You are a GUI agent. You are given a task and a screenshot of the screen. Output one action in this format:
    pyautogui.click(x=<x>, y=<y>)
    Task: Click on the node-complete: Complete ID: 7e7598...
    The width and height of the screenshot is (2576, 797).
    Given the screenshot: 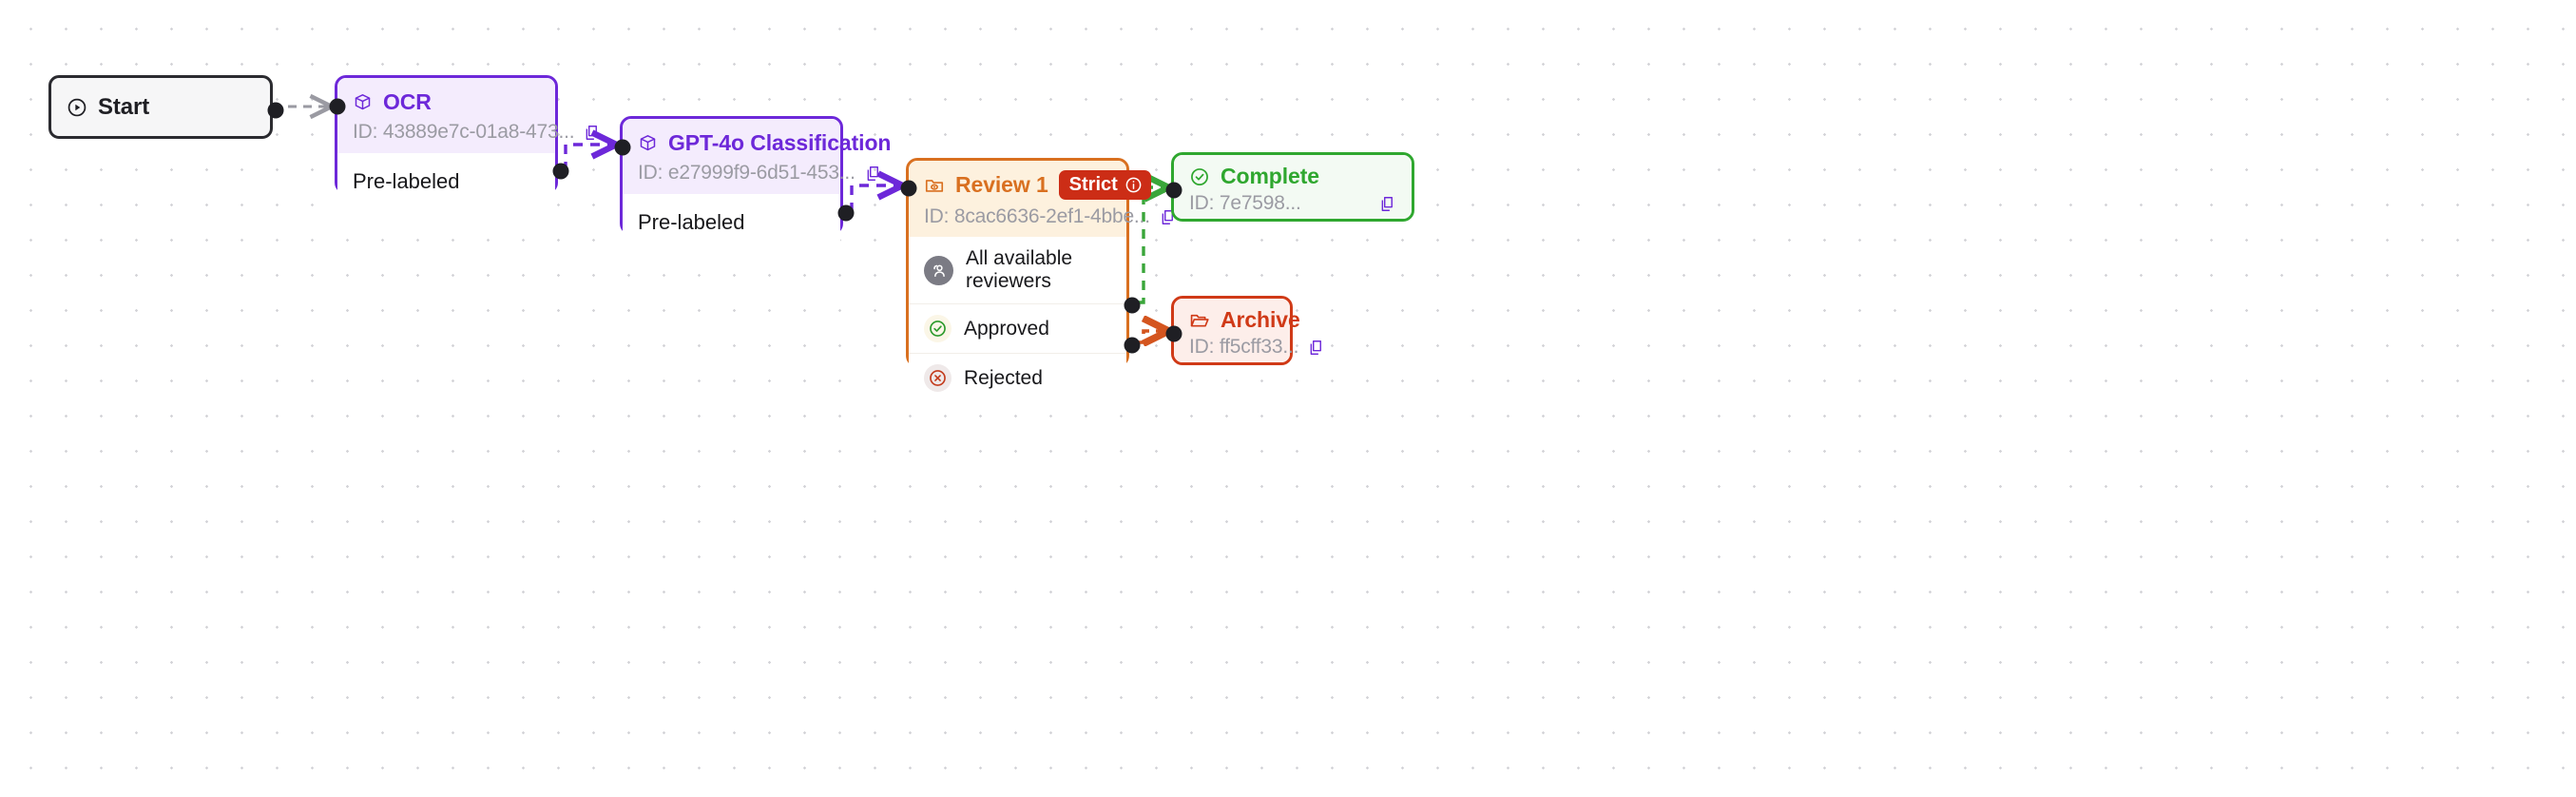 What is the action you would take?
    pyautogui.click(x=1289, y=187)
    